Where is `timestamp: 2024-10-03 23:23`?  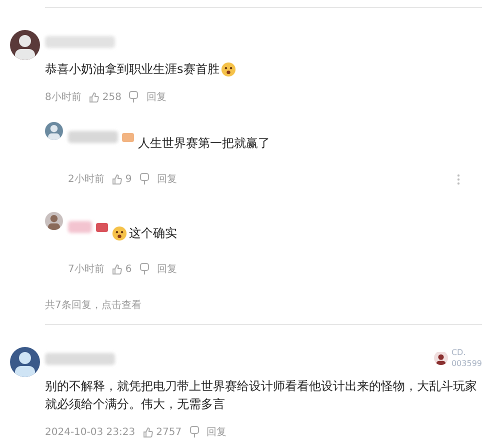
timestamp: 2024-10-03 23:23 is located at coordinates (90, 432).